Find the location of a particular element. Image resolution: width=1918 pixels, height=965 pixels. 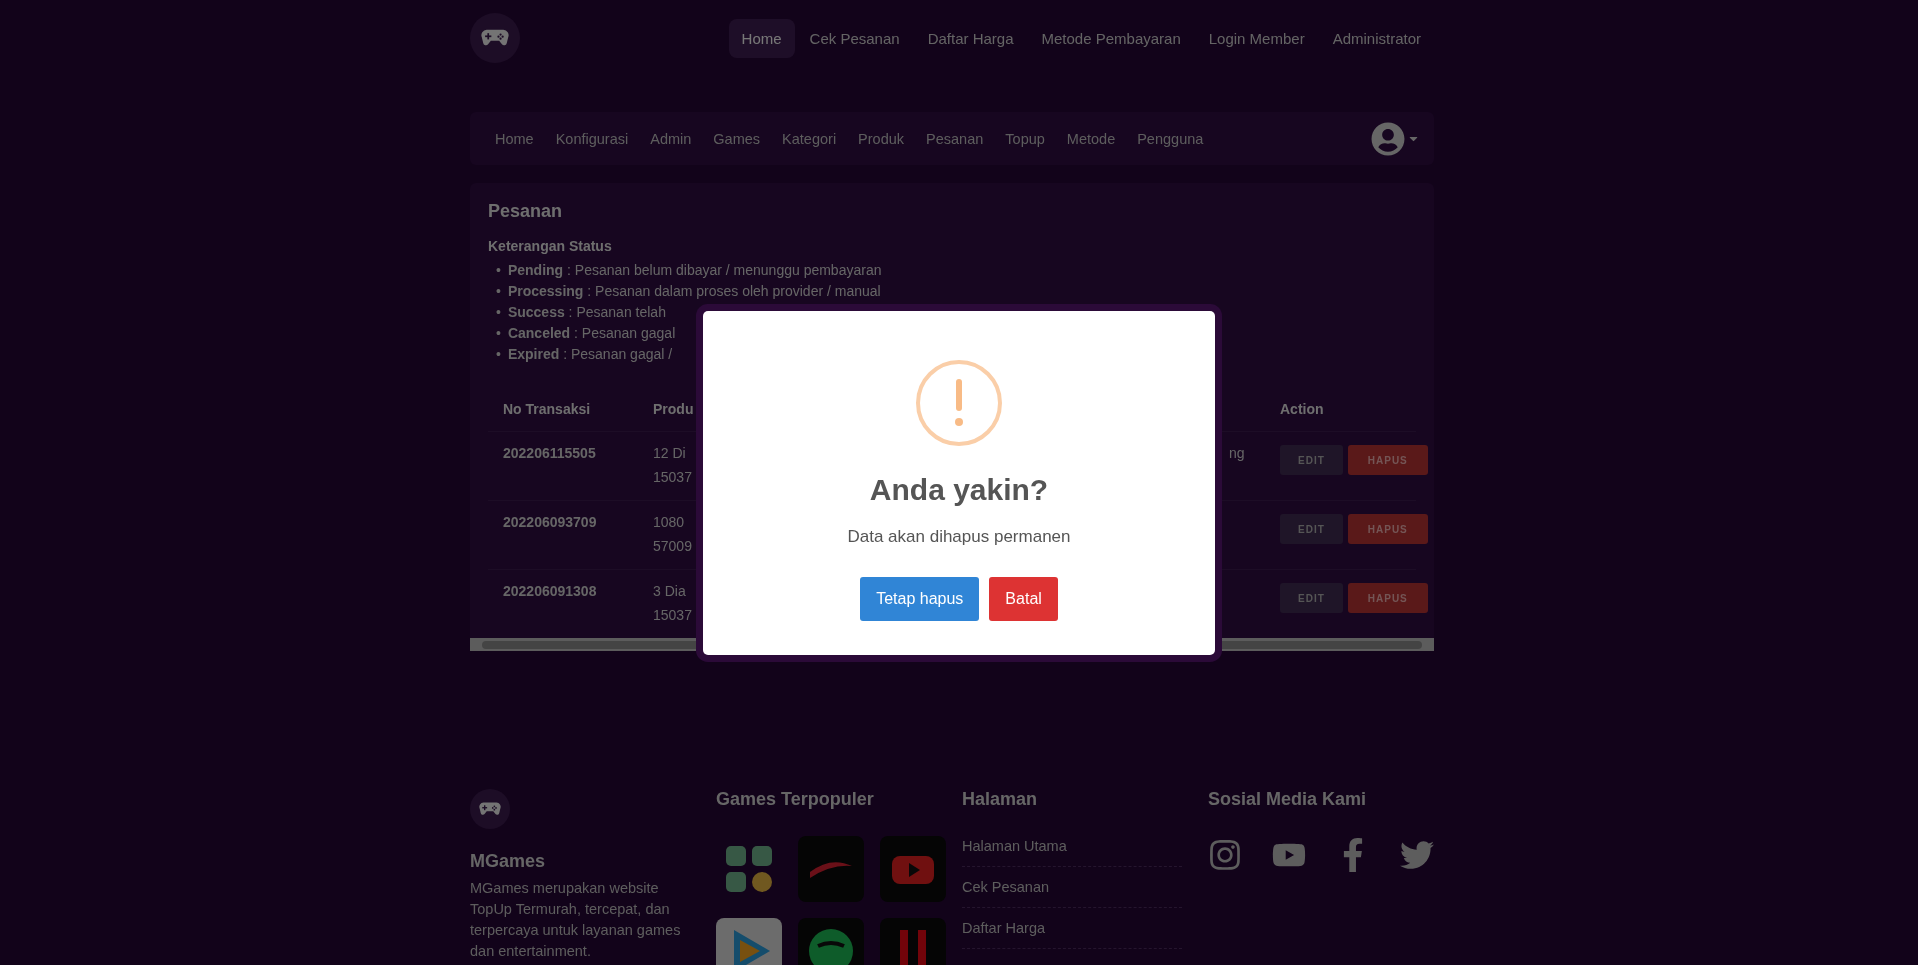

brand-description: MGames merupakan website TopUp Termurah, tercepat, dan terpercaya untuk layanan games dan entertainment. is located at coordinates (576, 920).